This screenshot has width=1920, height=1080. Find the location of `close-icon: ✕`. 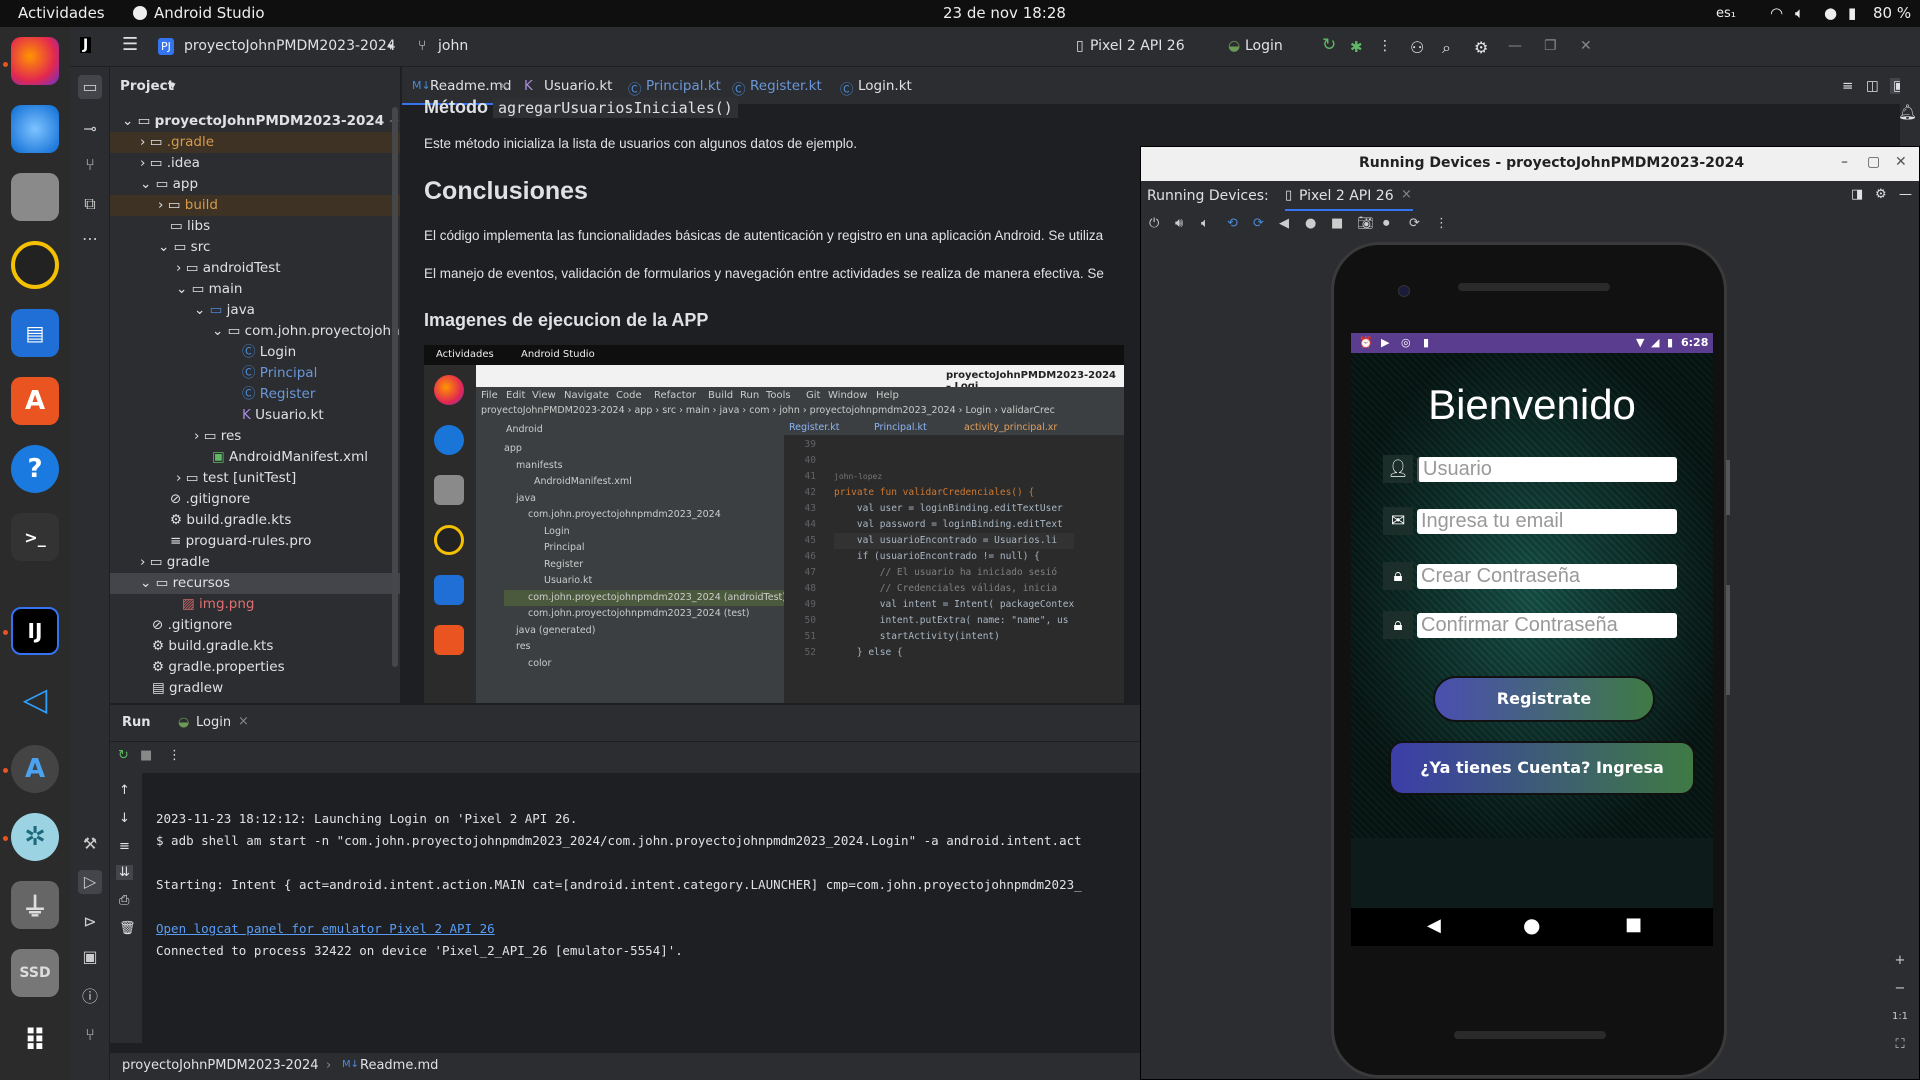

close-icon: ✕ is located at coordinates (1586, 46).